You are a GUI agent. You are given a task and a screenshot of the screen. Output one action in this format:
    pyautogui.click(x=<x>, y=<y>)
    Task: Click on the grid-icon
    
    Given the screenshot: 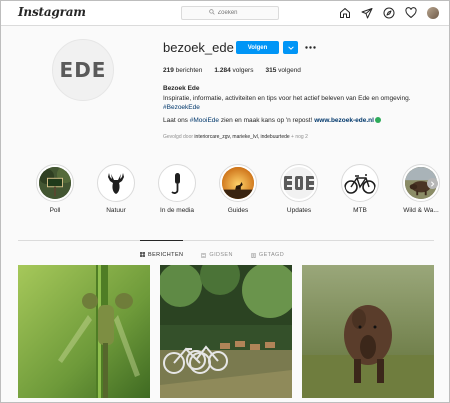 What is the action you would take?
    pyautogui.click(x=142, y=254)
    